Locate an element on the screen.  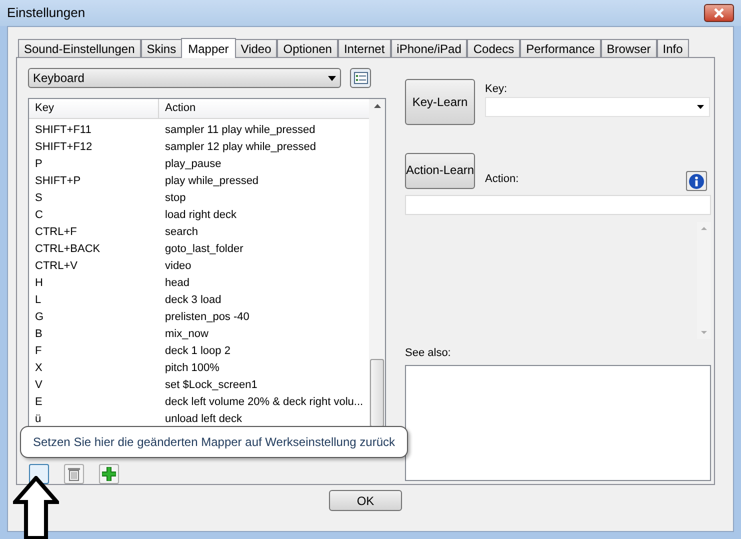
tab: Skins is located at coordinates (161, 48).